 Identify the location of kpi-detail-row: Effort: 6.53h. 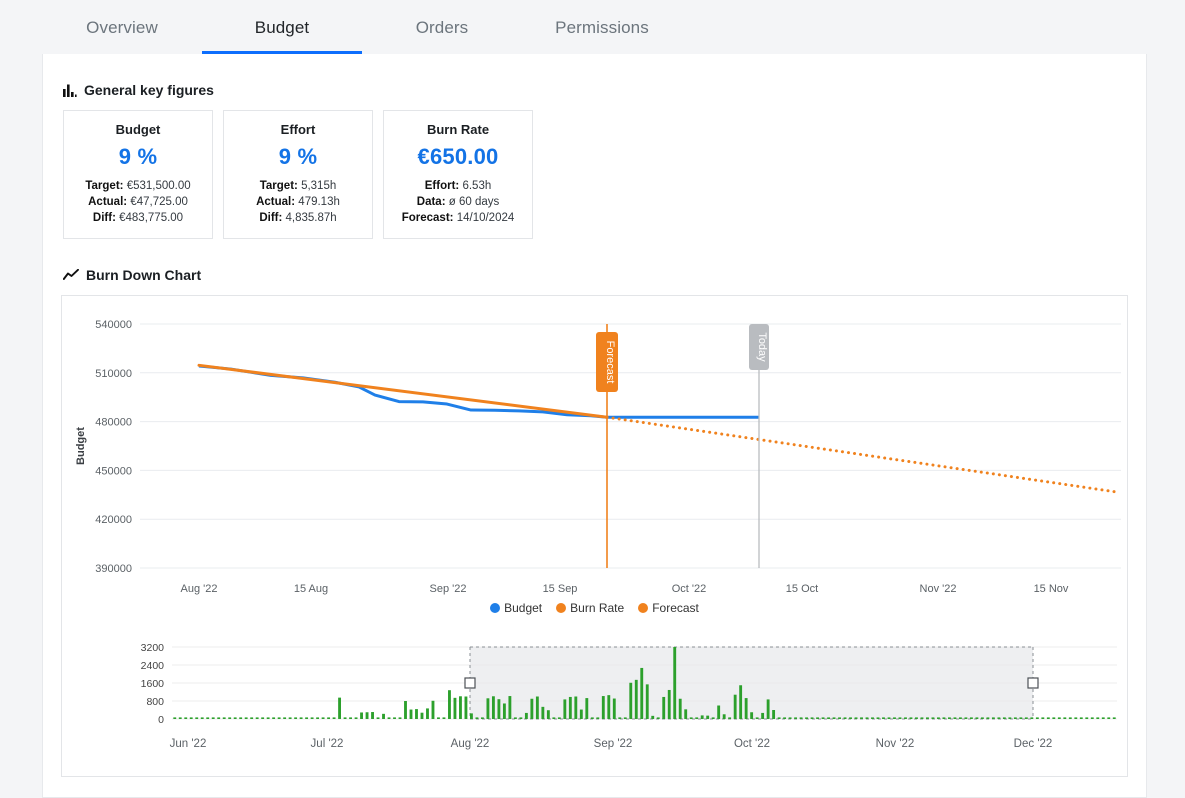
(458, 186).